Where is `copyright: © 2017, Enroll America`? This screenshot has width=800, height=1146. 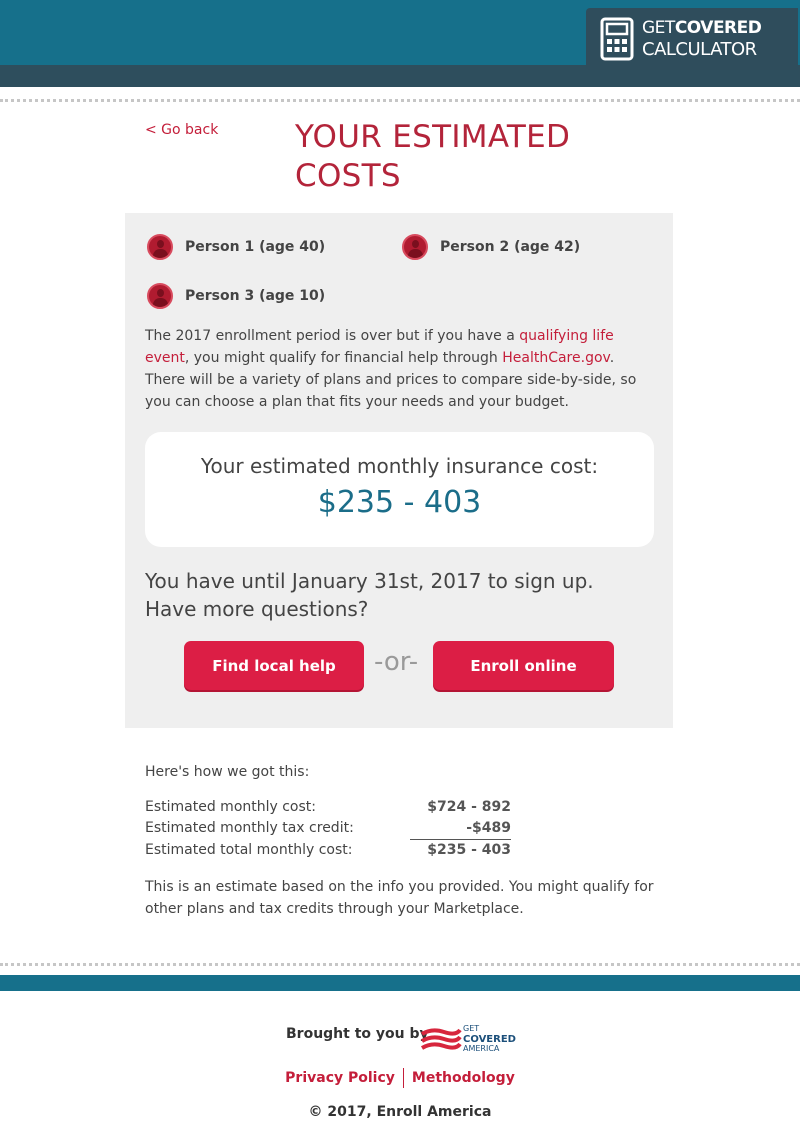
copyright: © 2017, Enroll America is located at coordinates (400, 1112).